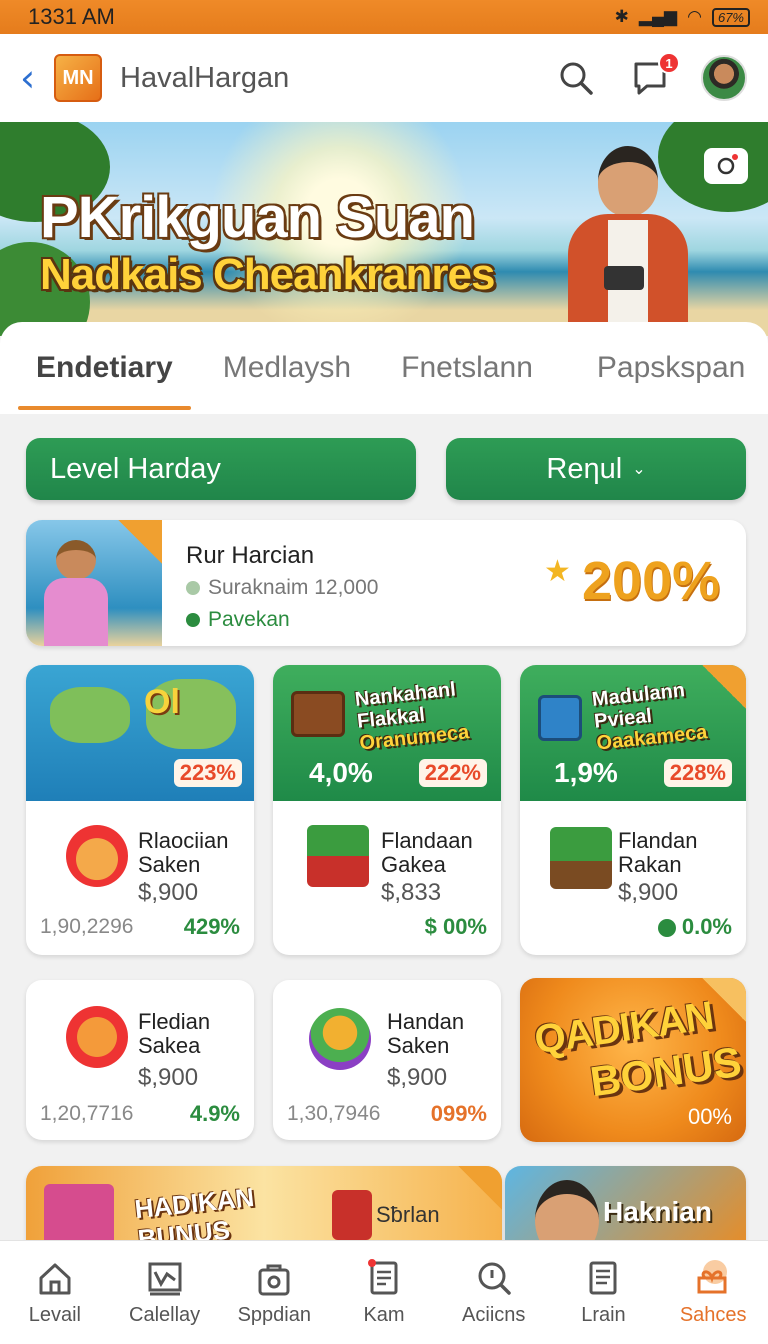 The width and height of the screenshot is (768, 1344). What do you see at coordinates (452, 773) in the screenshot?
I see `promo-rate-secondary: 222%` at bounding box center [452, 773].